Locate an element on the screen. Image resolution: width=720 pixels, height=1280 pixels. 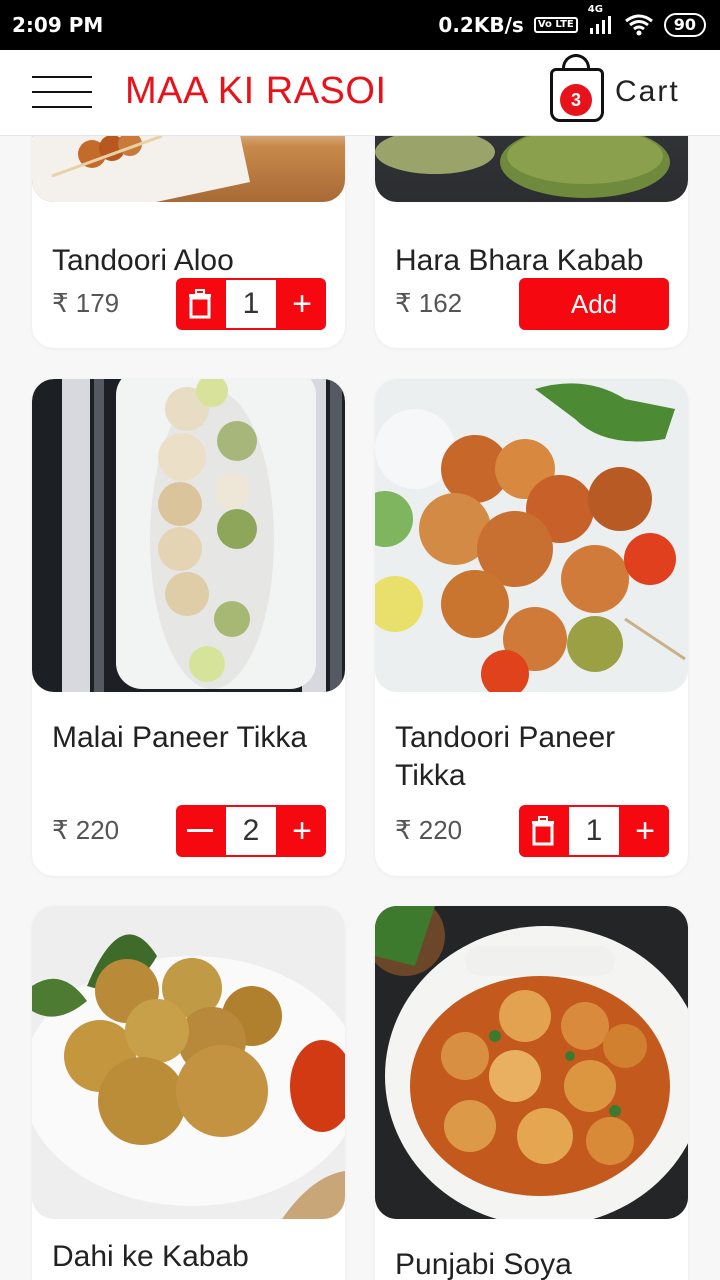
quantity-value: 2 is located at coordinates (251, 831).